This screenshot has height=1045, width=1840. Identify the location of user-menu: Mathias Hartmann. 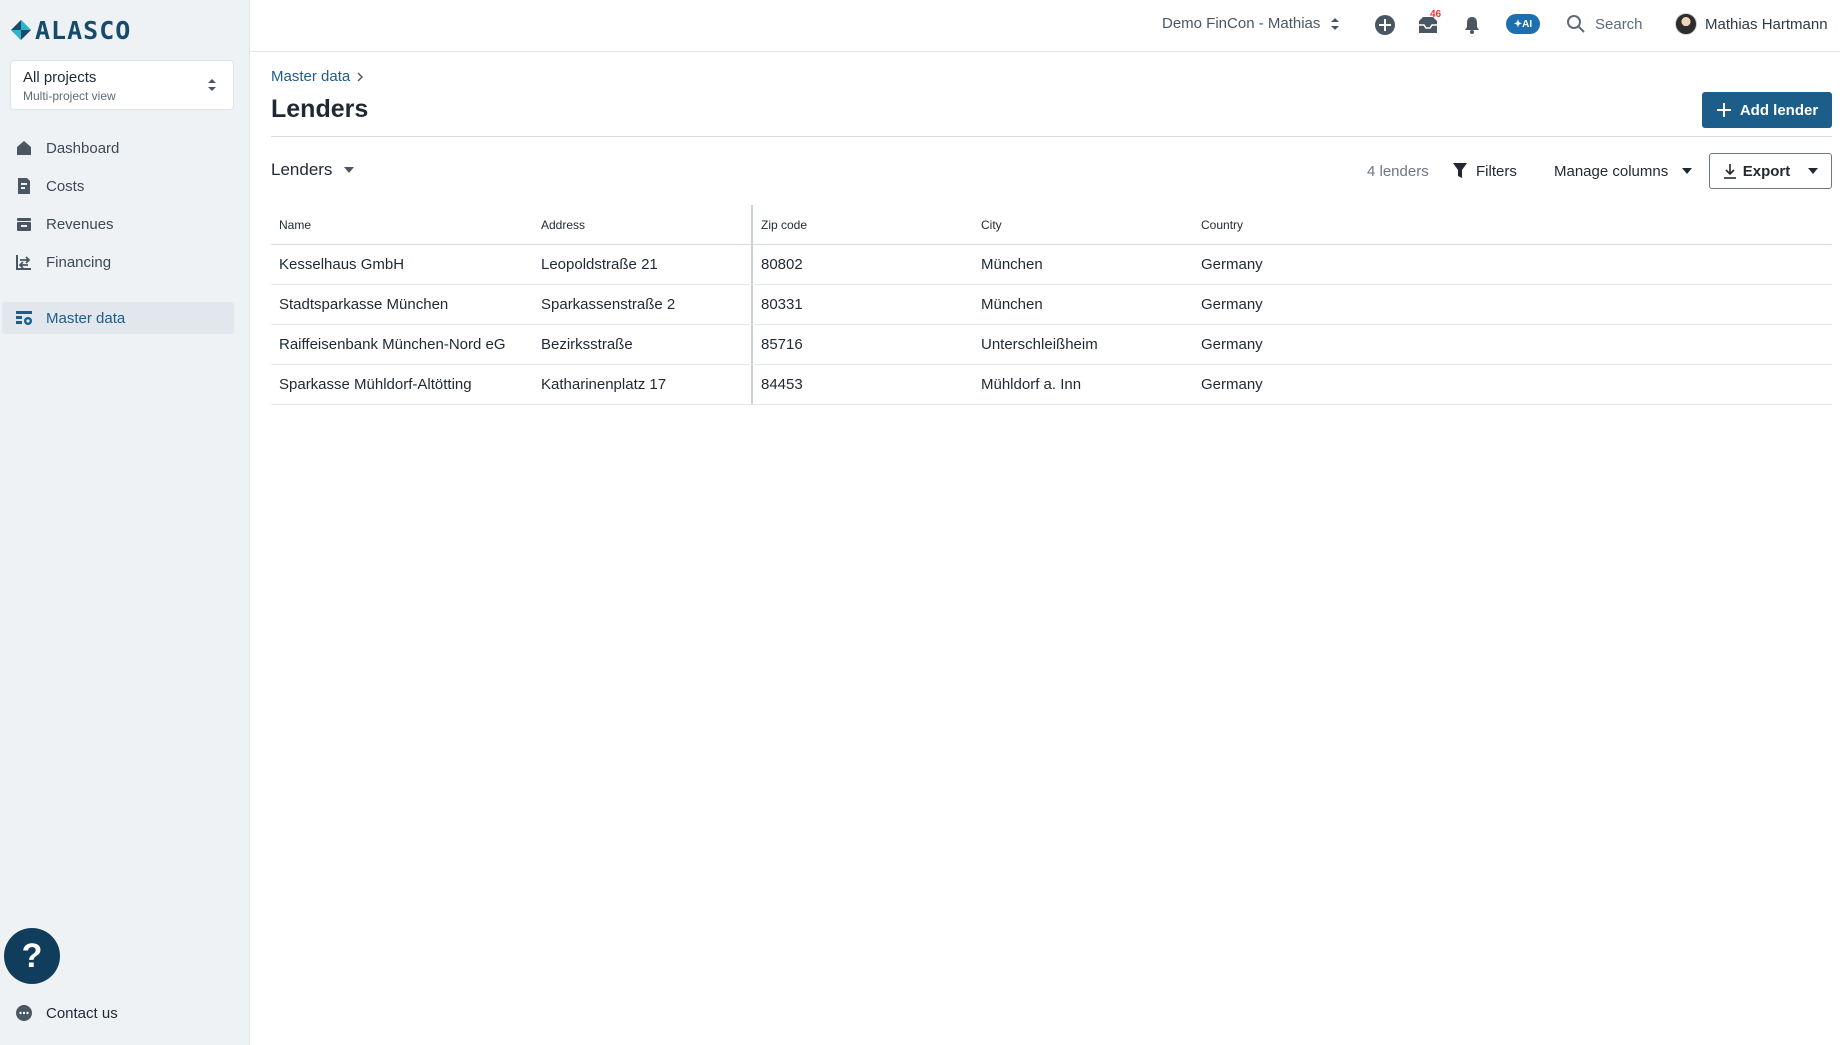
(1751, 24).